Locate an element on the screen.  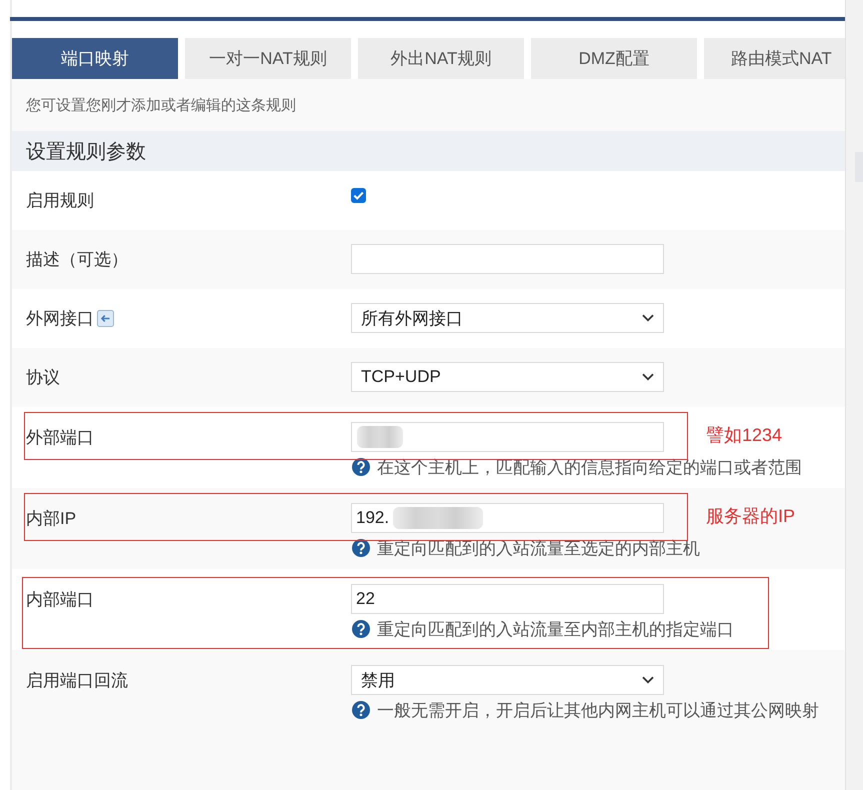
annotation-note: 服务器的IP is located at coordinates (751, 516).